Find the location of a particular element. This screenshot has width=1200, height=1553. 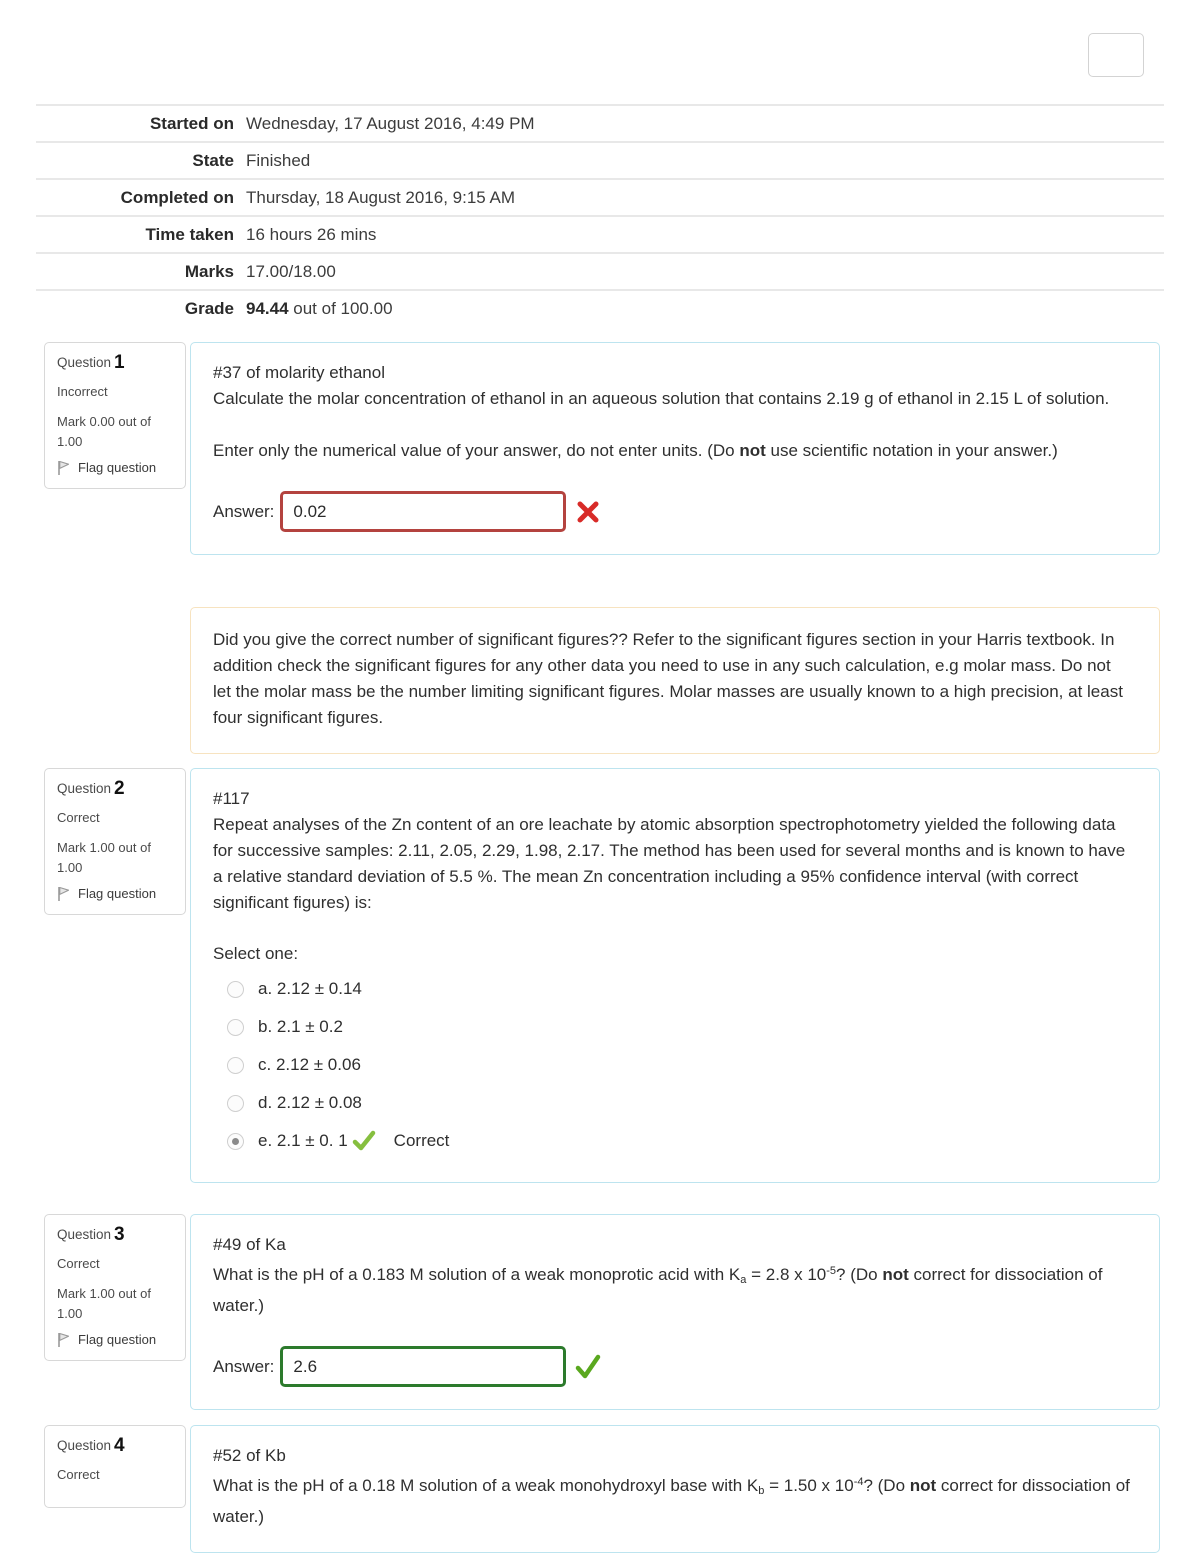

summary-label: Marks is located at coordinates (141, 271).